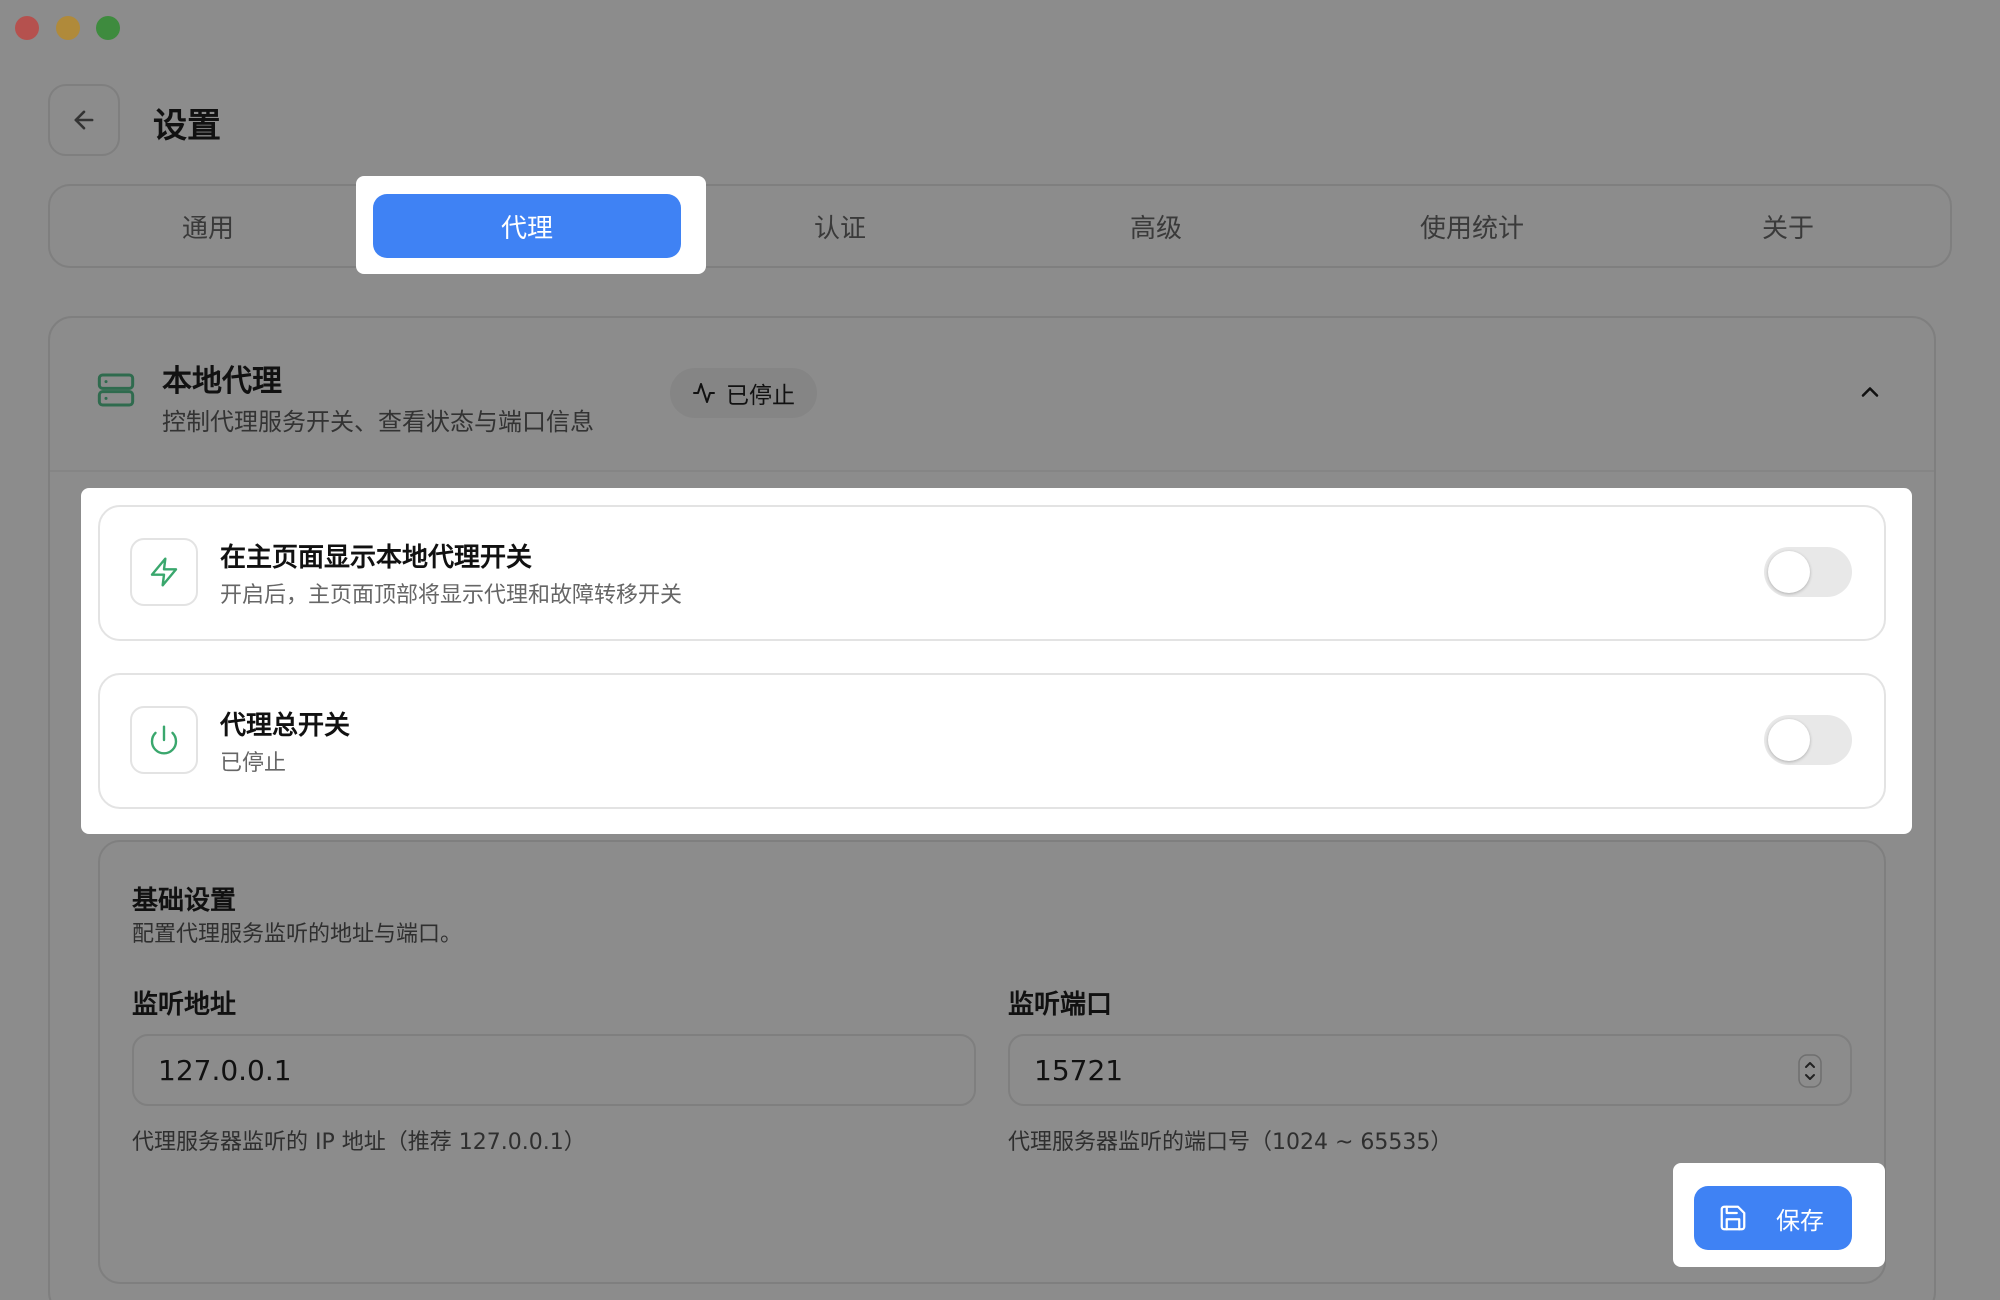 This screenshot has width=2000, height=1300. Describe the element at coordinates (992, 471) in the screenshot. I see `card-divider` at that location.